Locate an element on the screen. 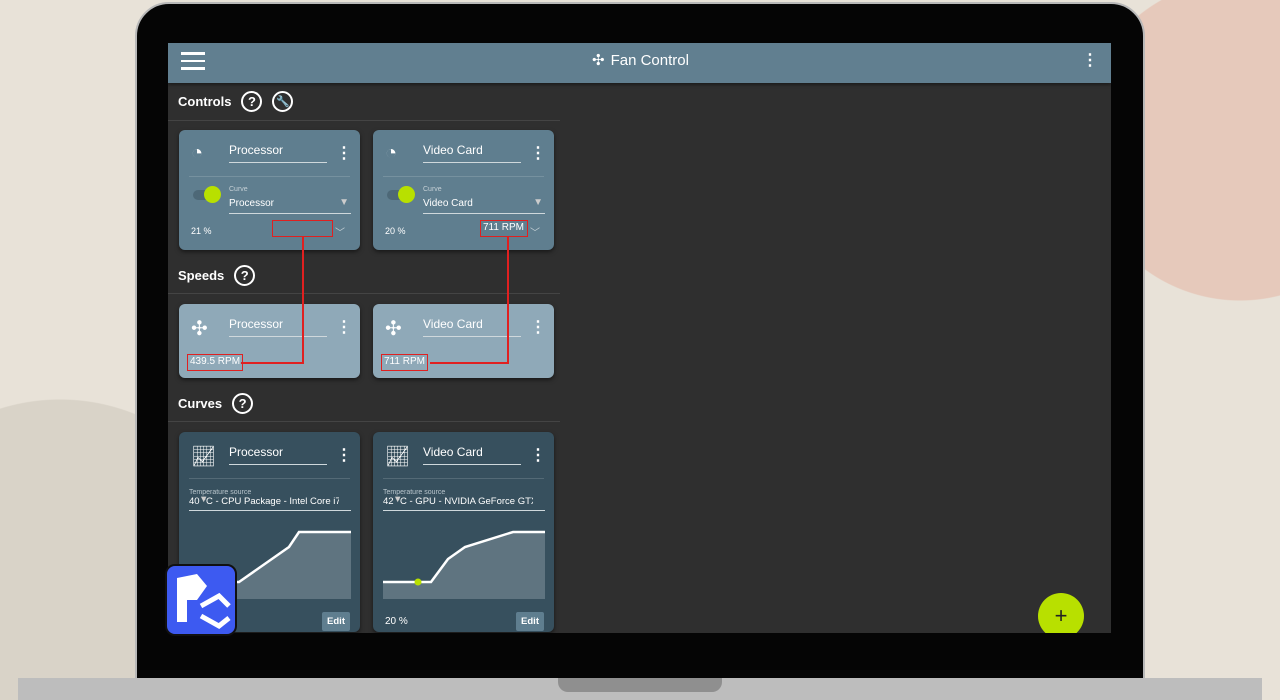 This screenshot has width=1280, height=700. app-title: ✣ Fan Control is located at coordinates (640, 60).